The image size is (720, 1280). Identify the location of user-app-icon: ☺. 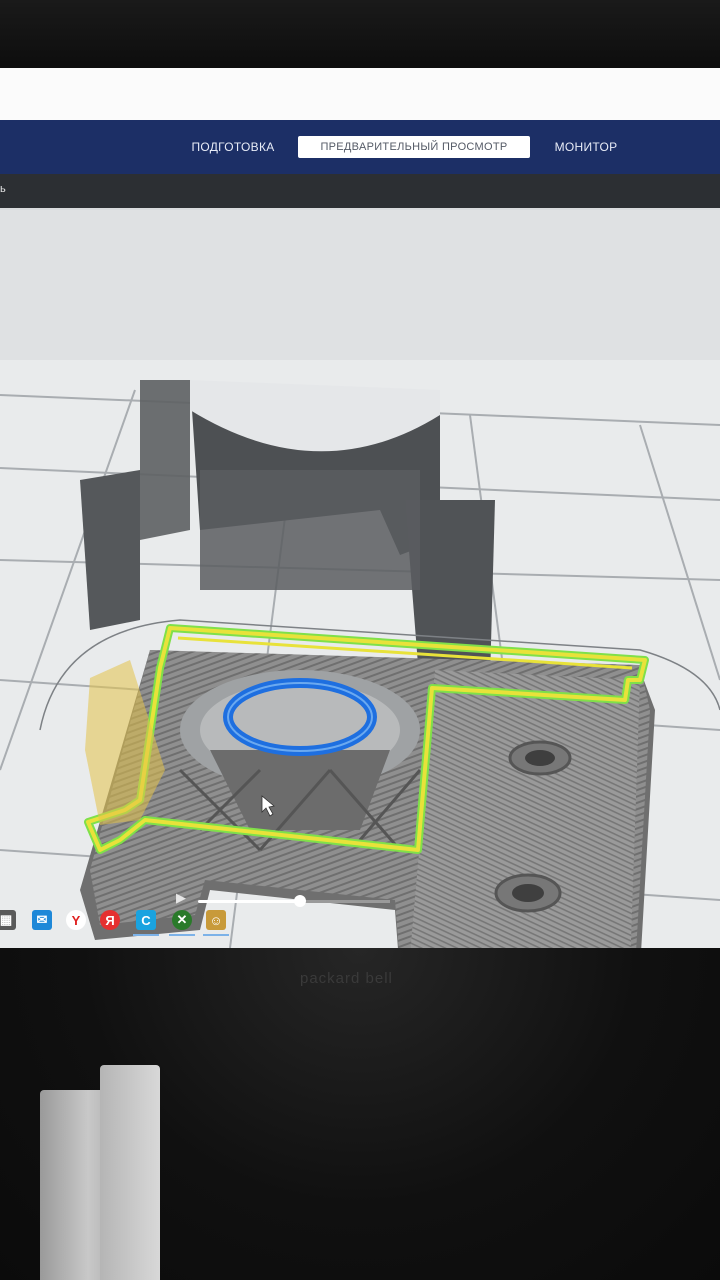
(216, 923).